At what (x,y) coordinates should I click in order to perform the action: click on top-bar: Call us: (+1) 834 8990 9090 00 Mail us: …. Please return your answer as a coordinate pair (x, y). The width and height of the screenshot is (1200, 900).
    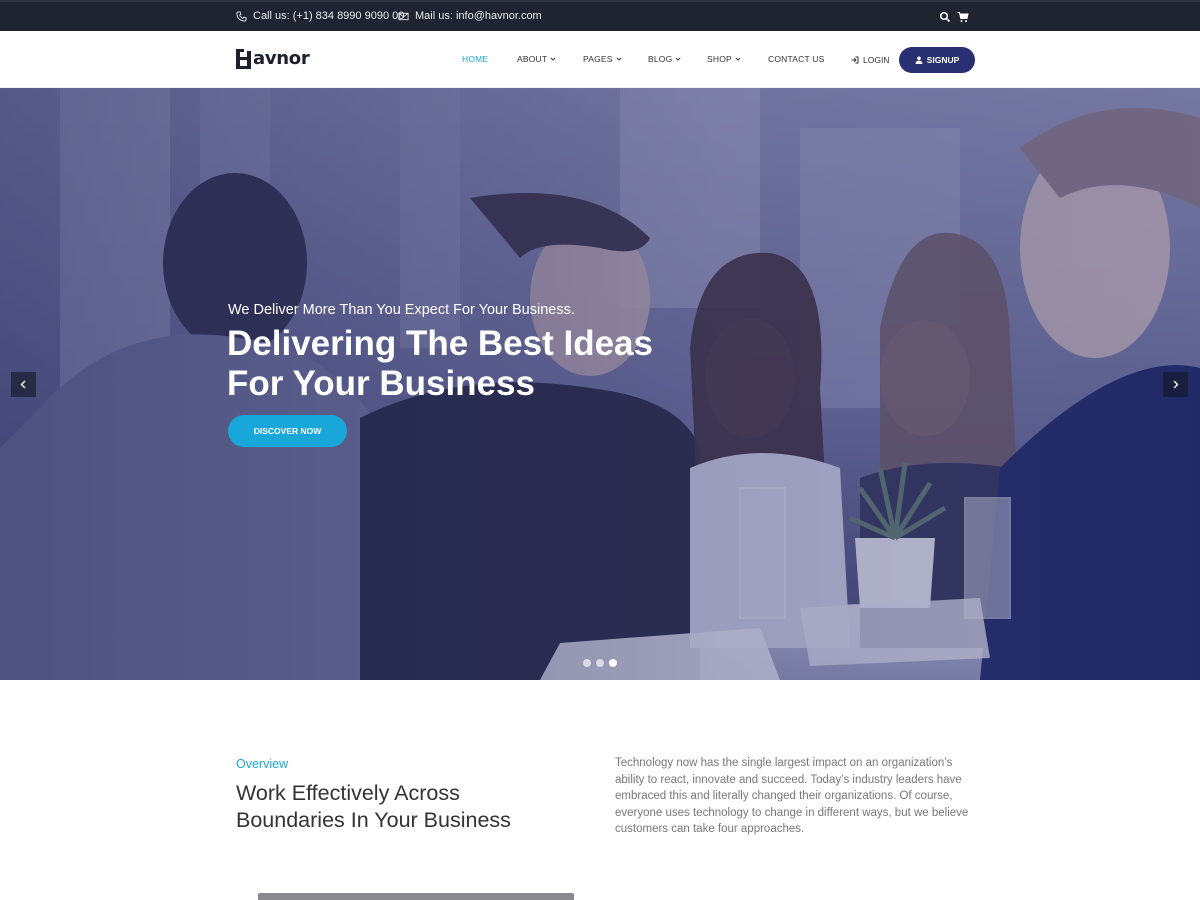
    Looking at the image, I should click on (600, 15).